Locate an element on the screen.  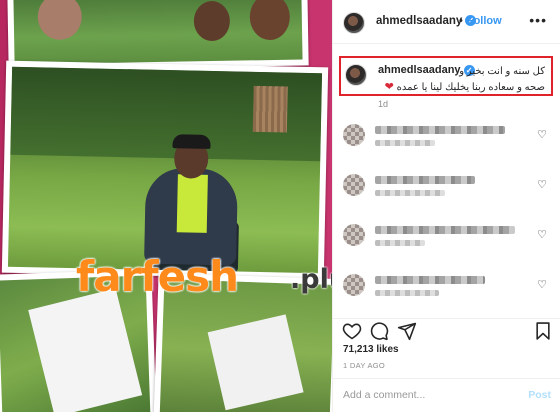
post-comment-button: Post is located at coordinates (539, 395).